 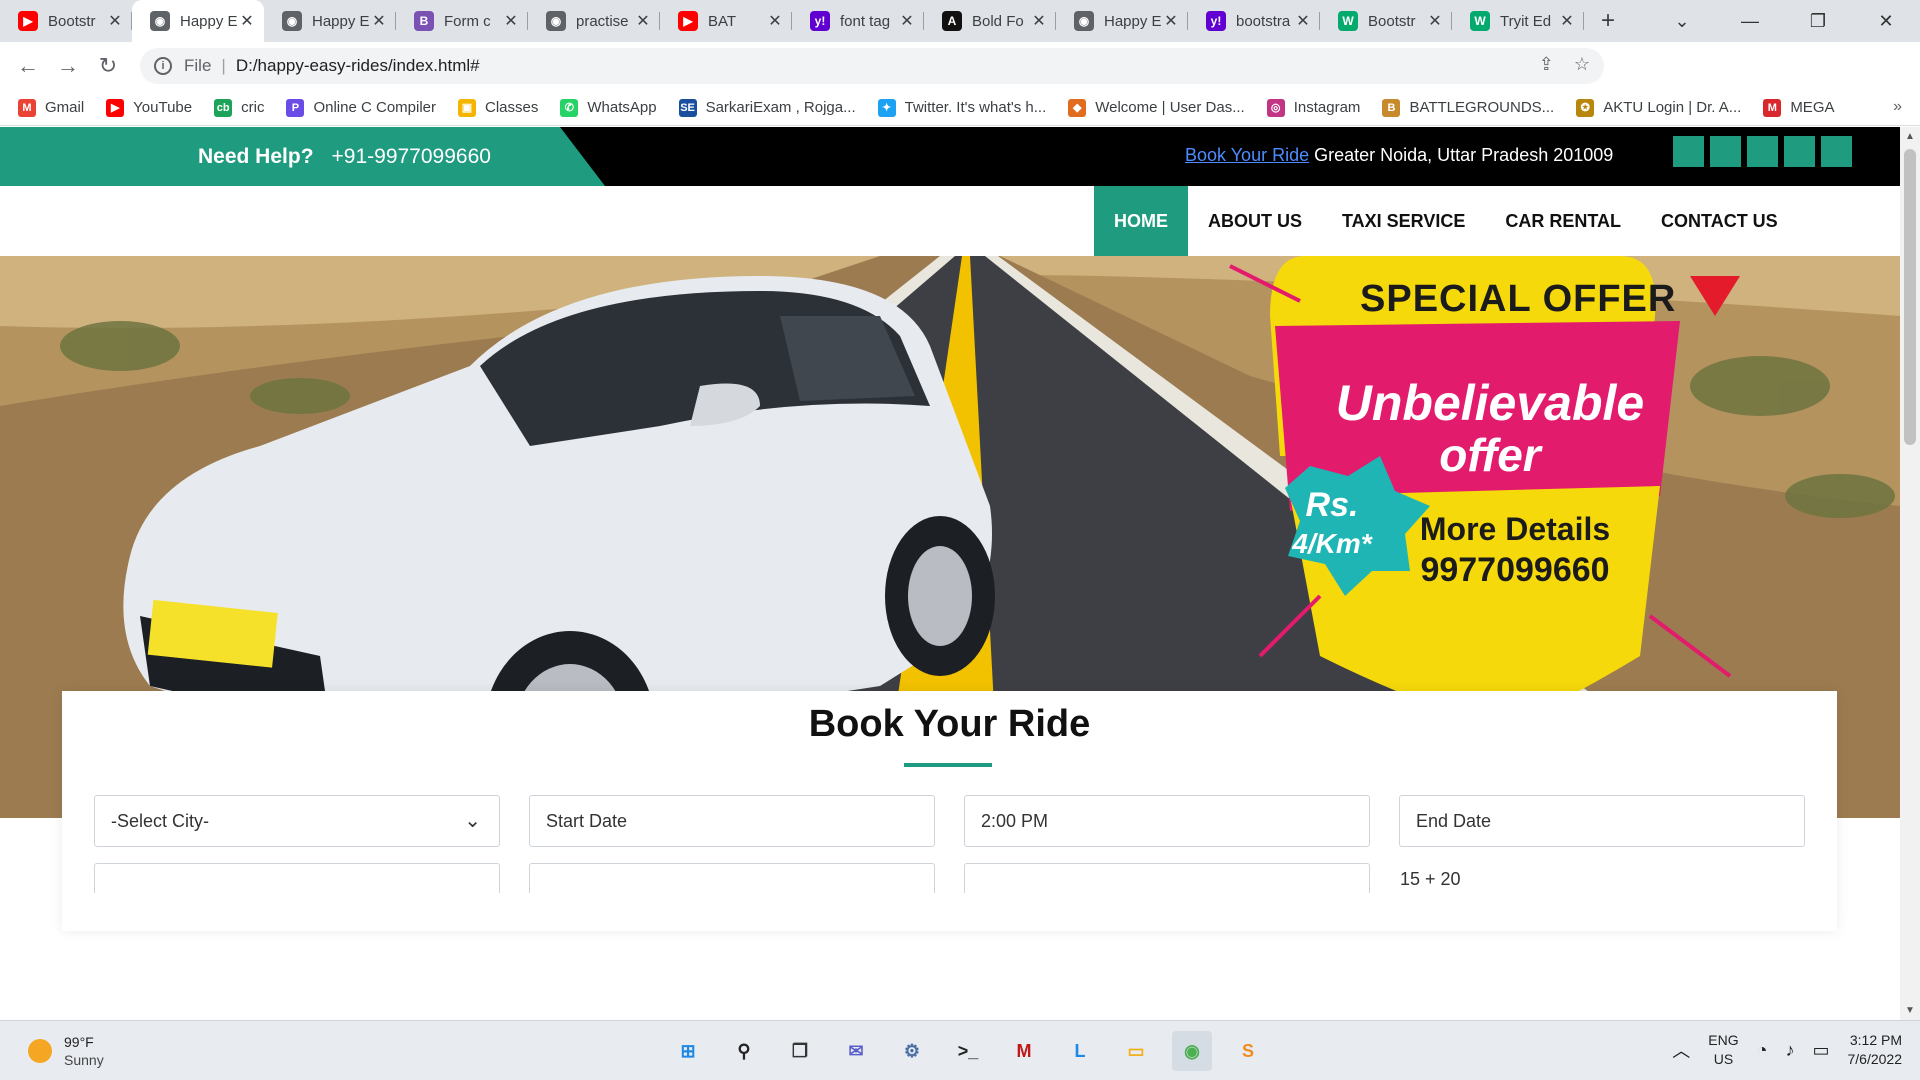 What do you see at coordinates (361, 107) in the screenshot?
I see `bookmark-item: P Online C Compiler` at bounding box center [361, 107].